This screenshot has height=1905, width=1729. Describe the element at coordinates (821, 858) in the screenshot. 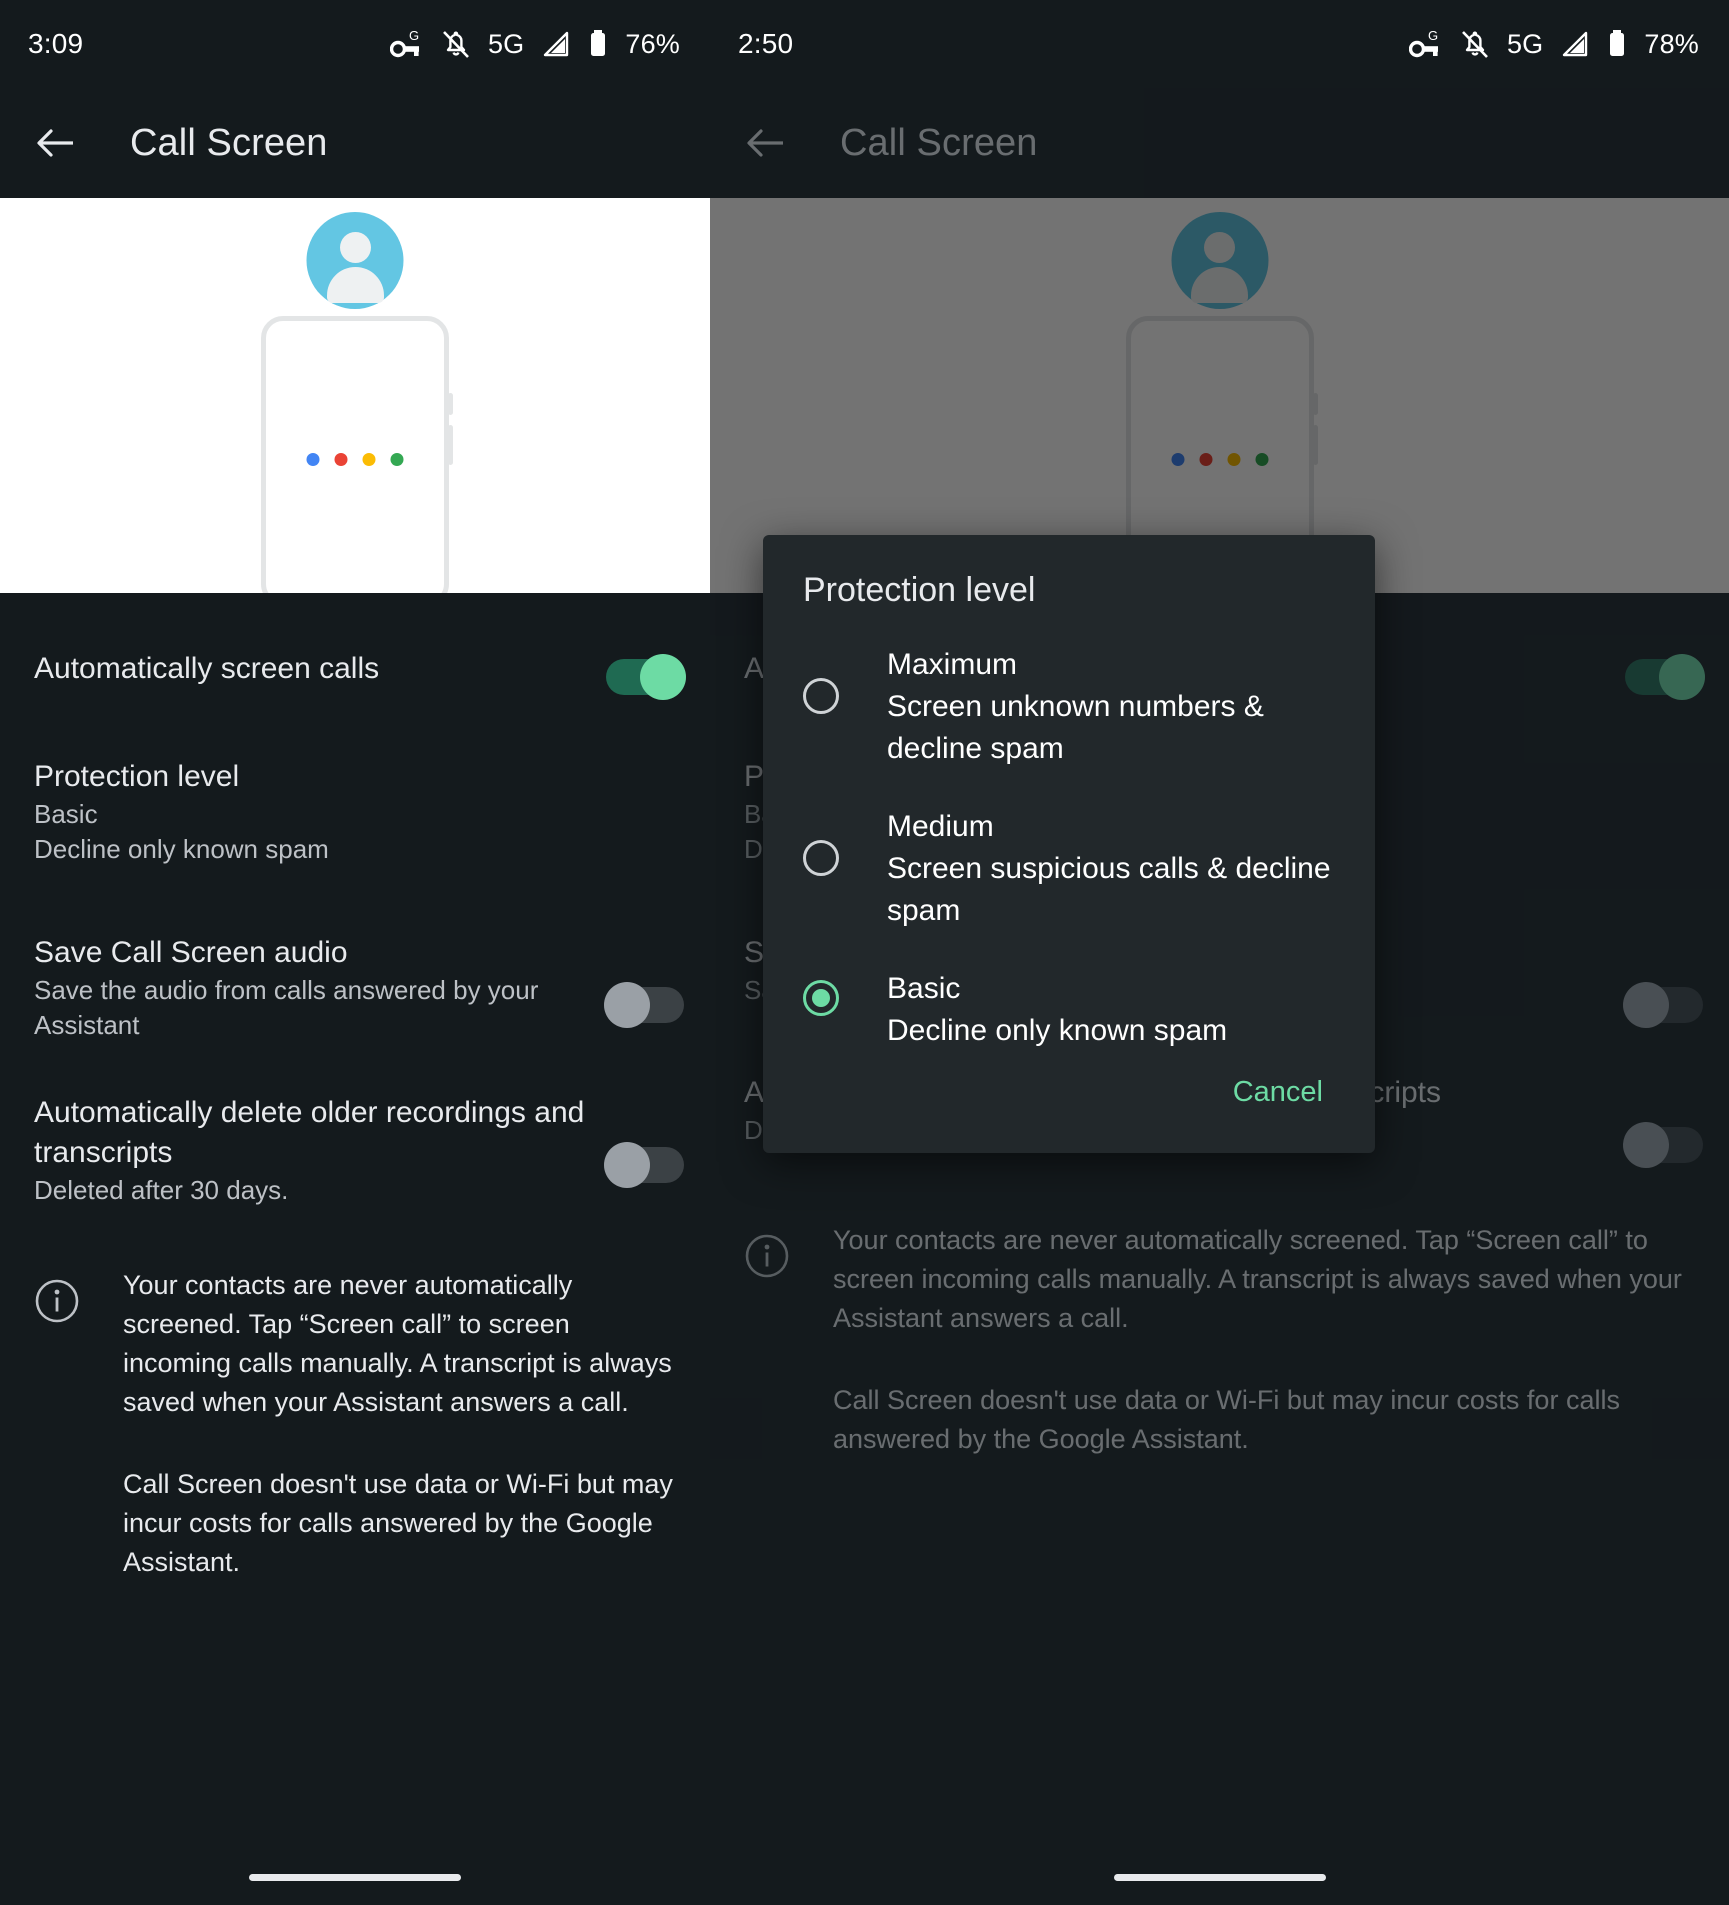

I see `radio-medium` at that location.